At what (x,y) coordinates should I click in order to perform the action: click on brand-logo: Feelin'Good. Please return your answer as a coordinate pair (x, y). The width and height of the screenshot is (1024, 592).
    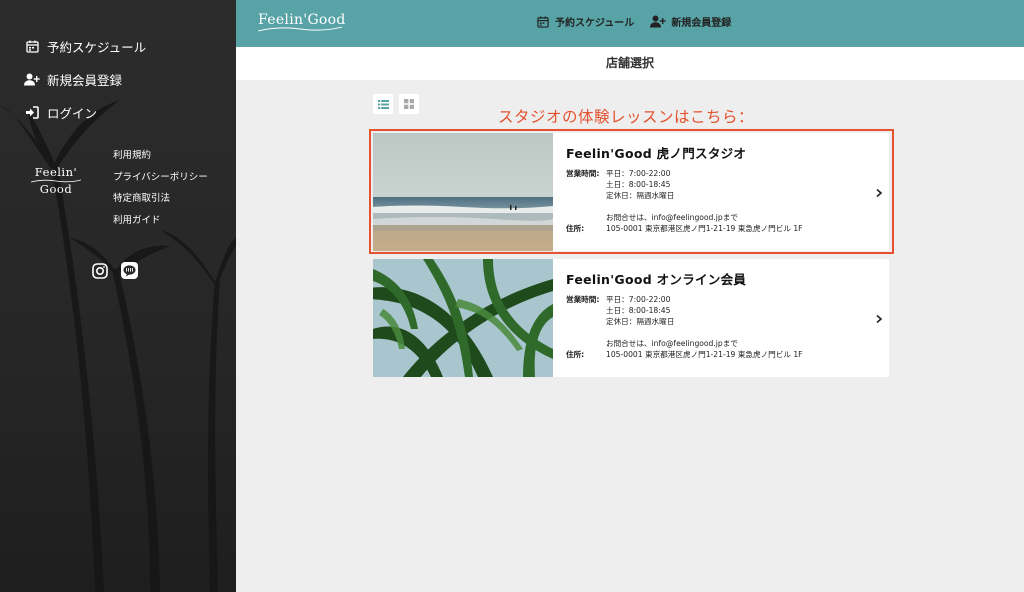
    Looking at the image, I should click on (302, 22).